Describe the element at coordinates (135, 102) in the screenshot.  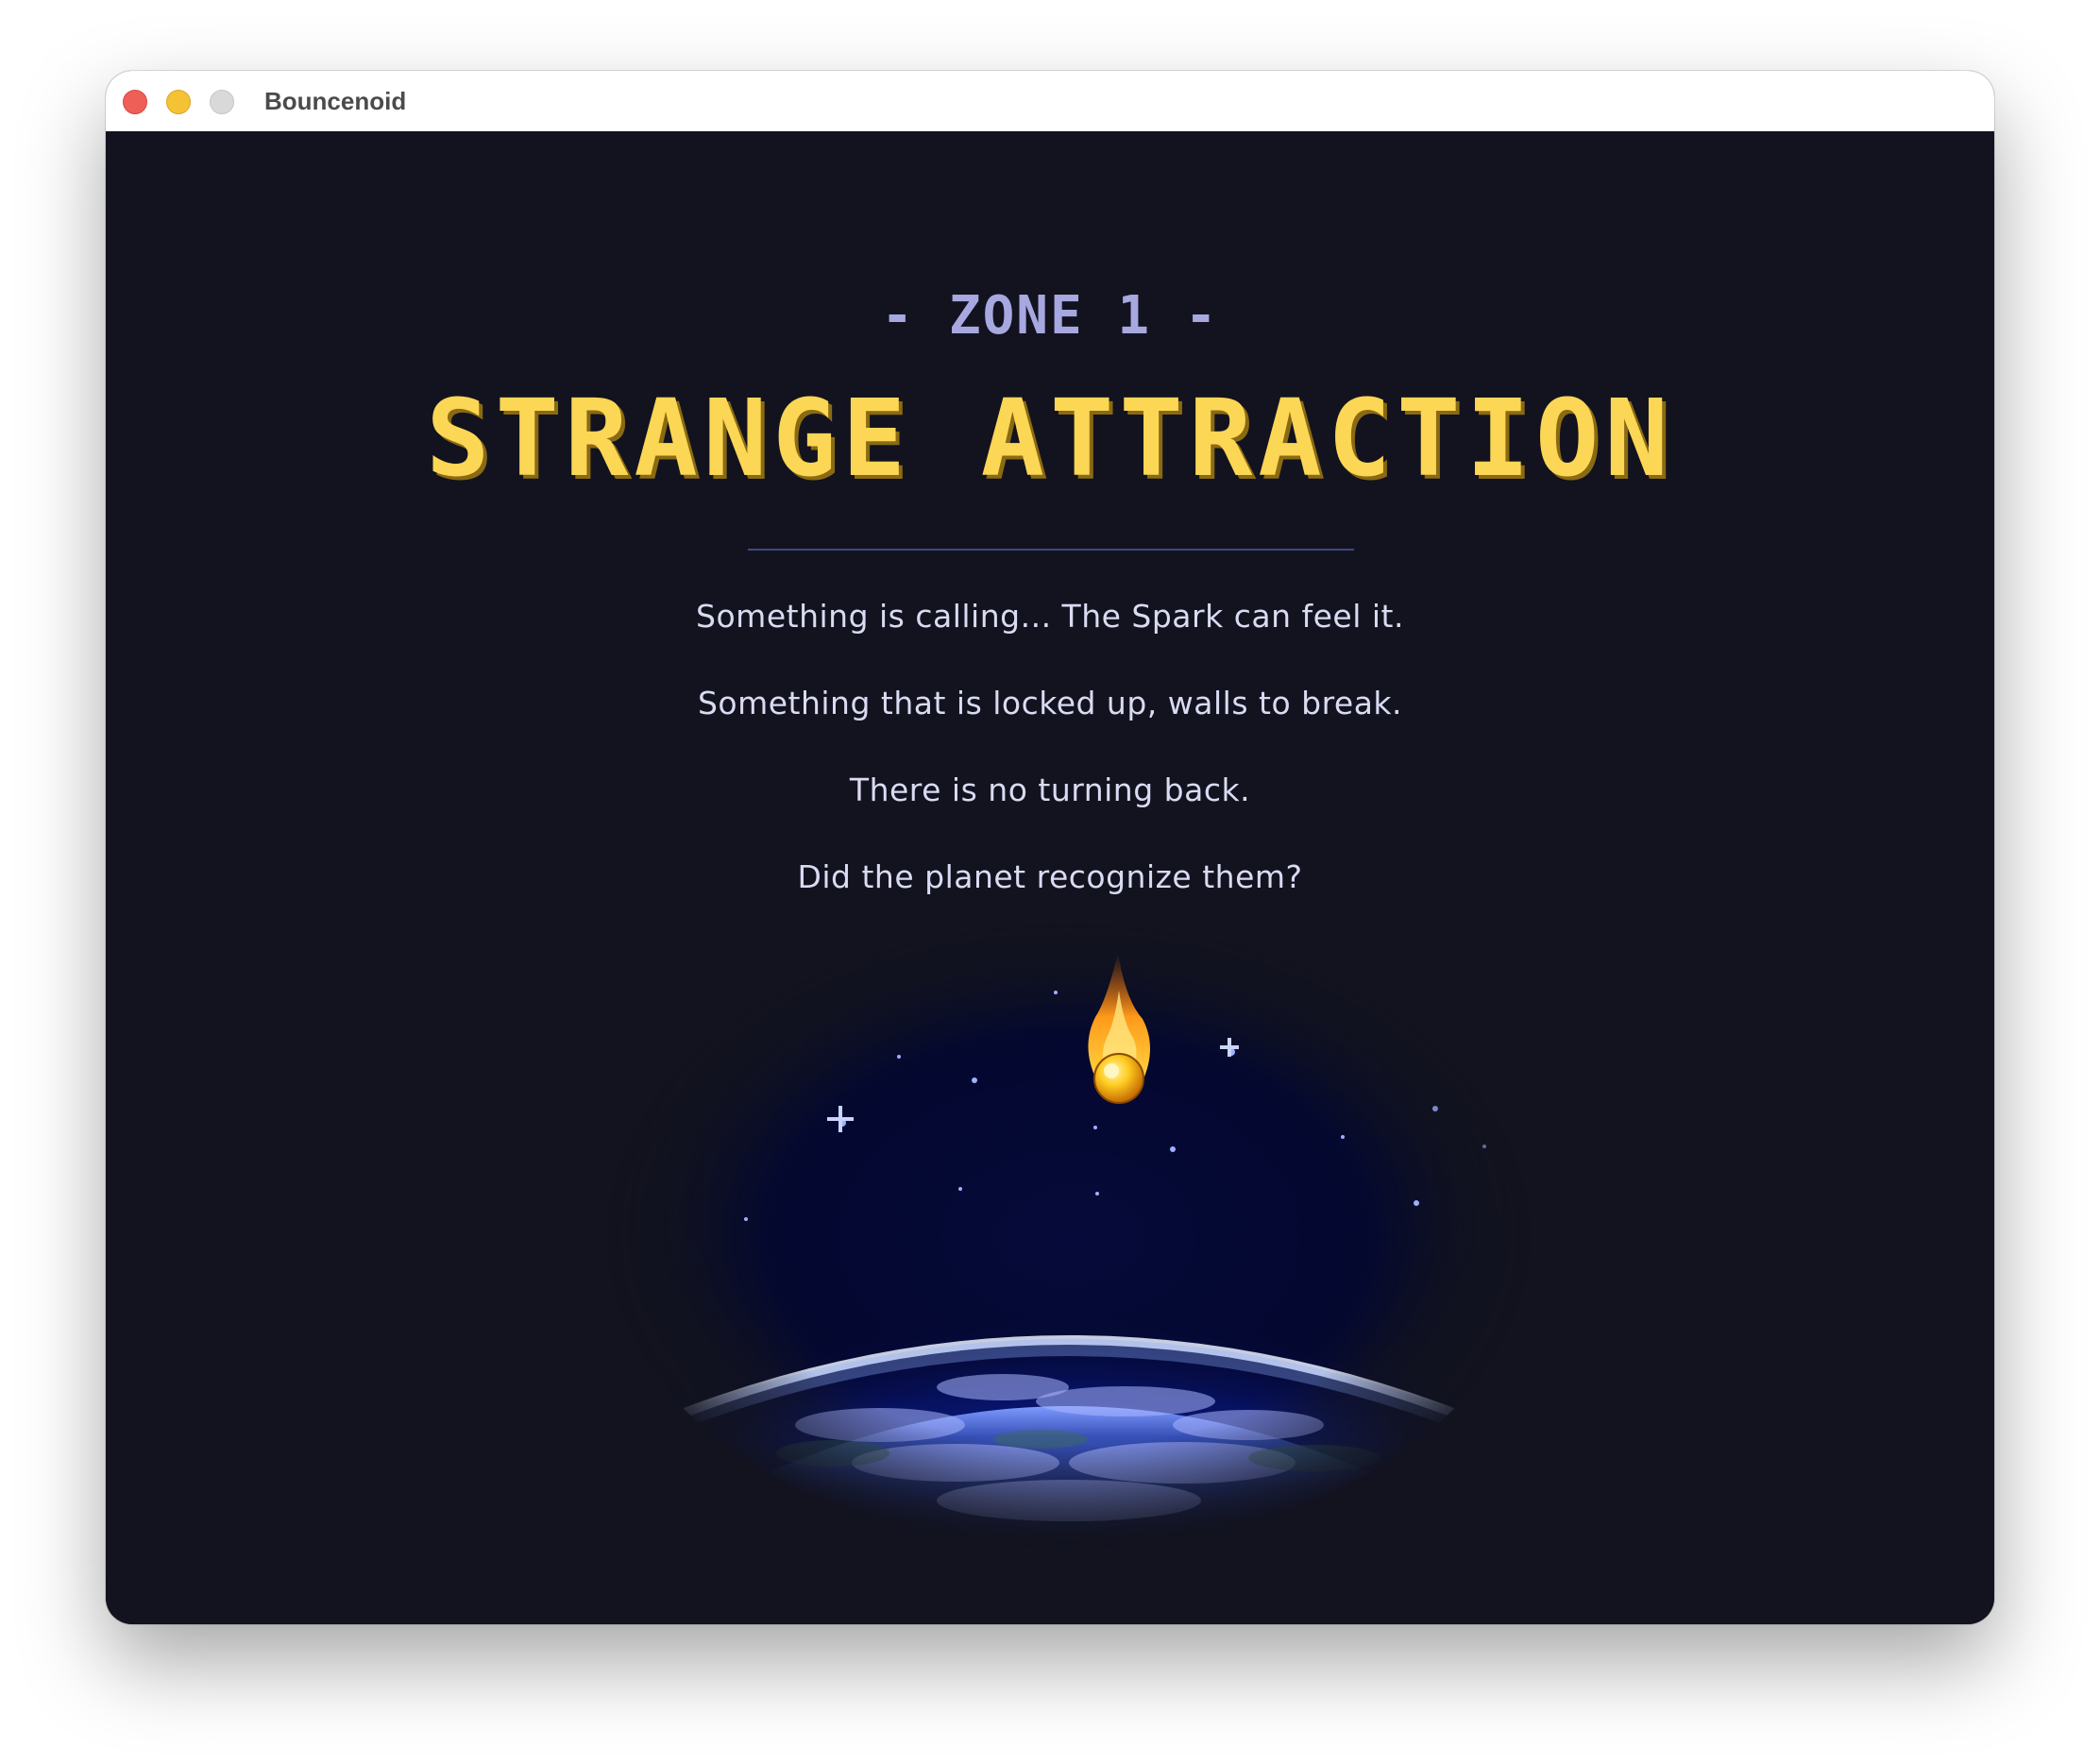
I see `close-window-button` at that location.